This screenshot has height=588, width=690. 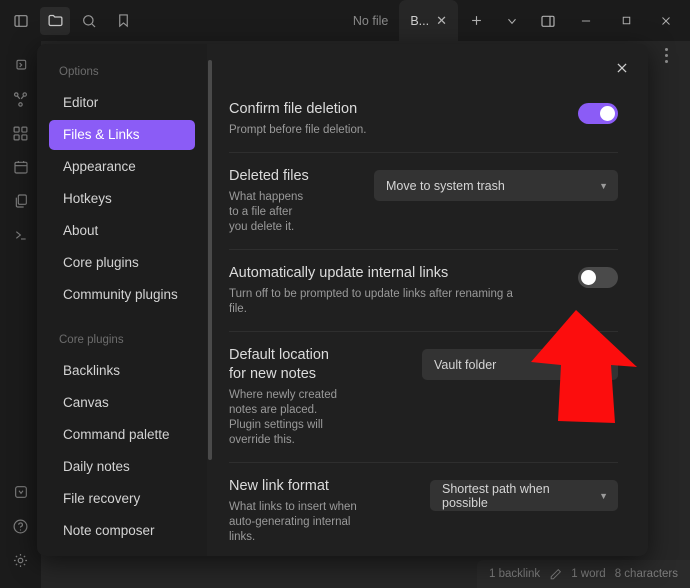 I want to click on sidebar-item-core-plugins: Core plugins, so click(x=122, y=263).